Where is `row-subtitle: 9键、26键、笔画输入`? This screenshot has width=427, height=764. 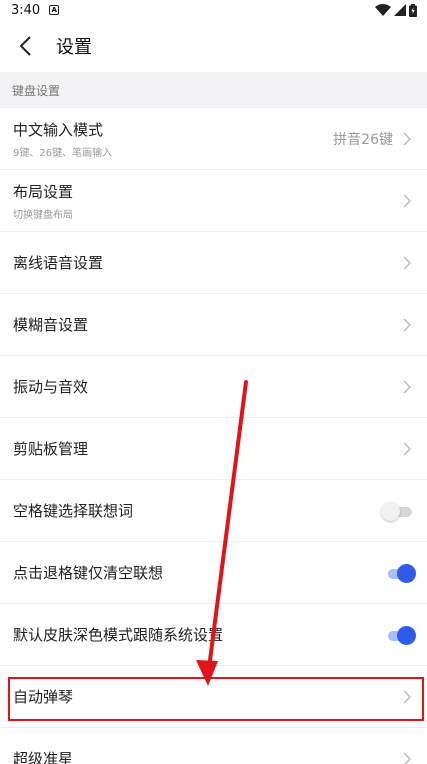 row-subtitle: 9键、26键、笔画输入 is located at coordinates (63, 153).